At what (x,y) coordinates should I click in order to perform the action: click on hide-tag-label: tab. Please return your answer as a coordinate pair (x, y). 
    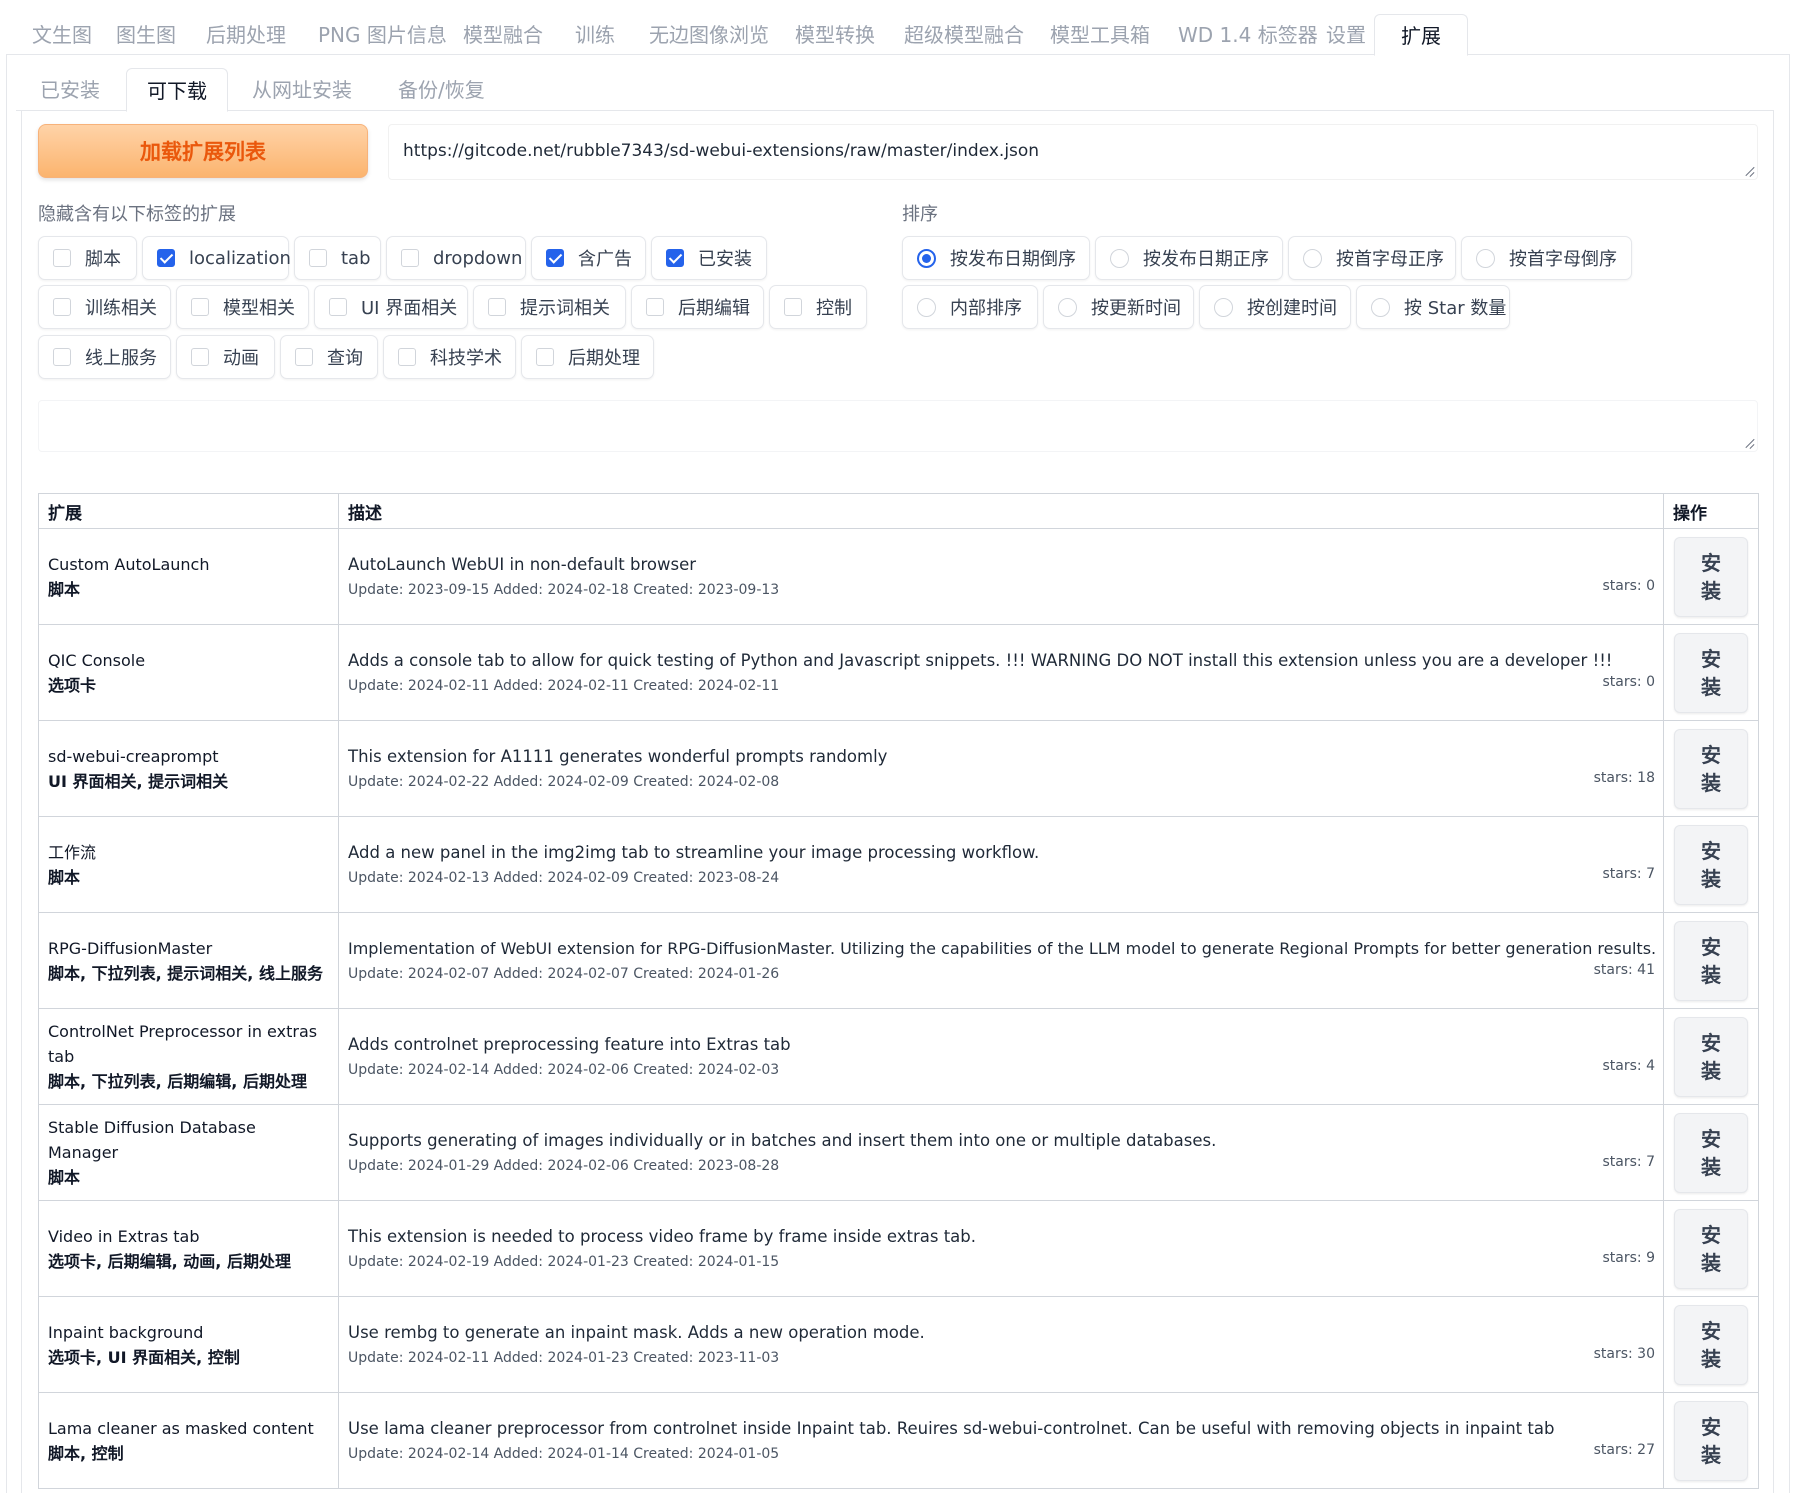
    Looking at the image, I should click on (356, 258).